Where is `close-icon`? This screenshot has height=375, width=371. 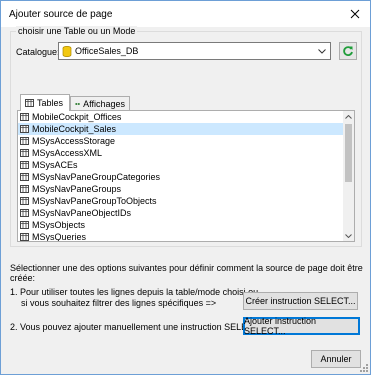 close-icon is located at coordinates (355, 14).